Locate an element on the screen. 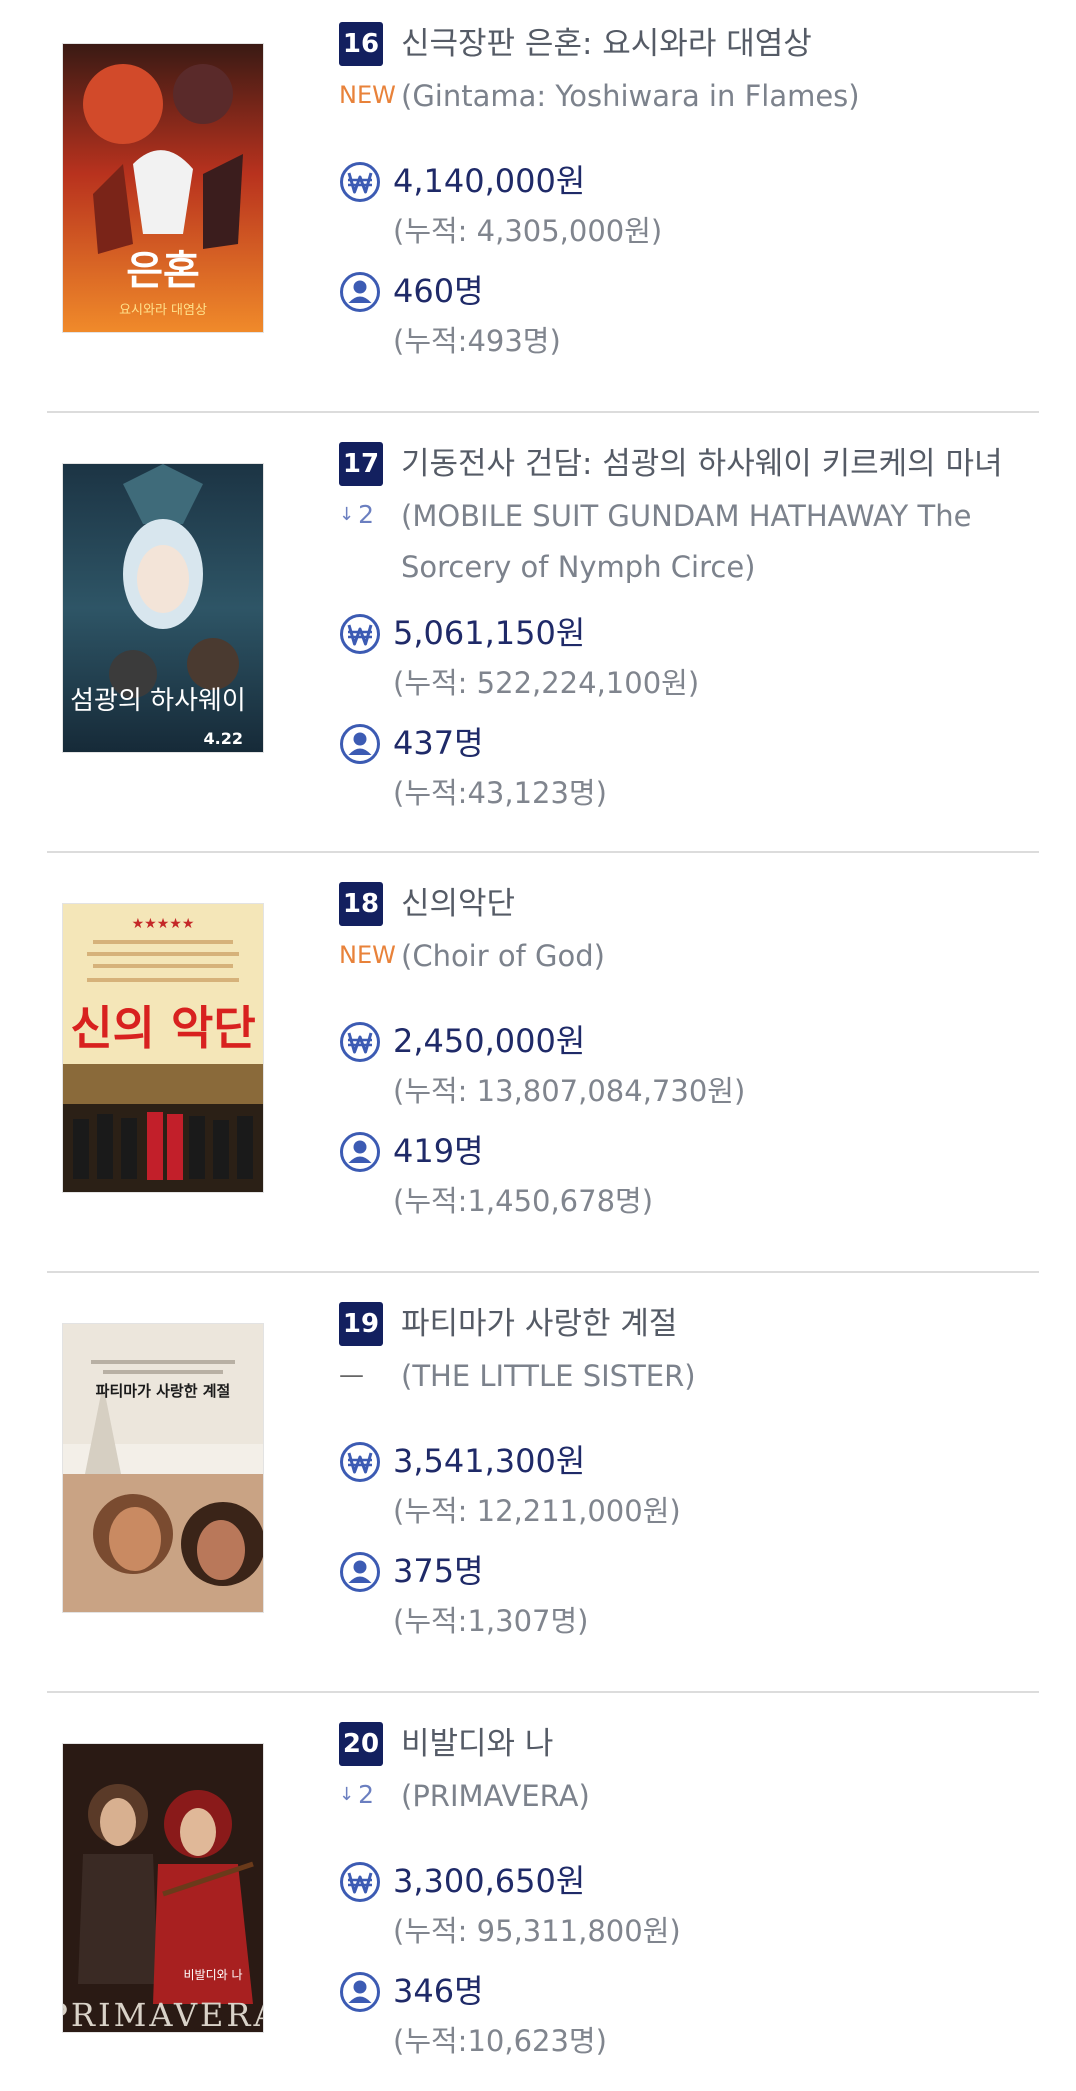 This screenshot has width=1076, height=2091. movie-poster: 섬광의 하사웨이 4.22 is located at coordinates (163, 608).